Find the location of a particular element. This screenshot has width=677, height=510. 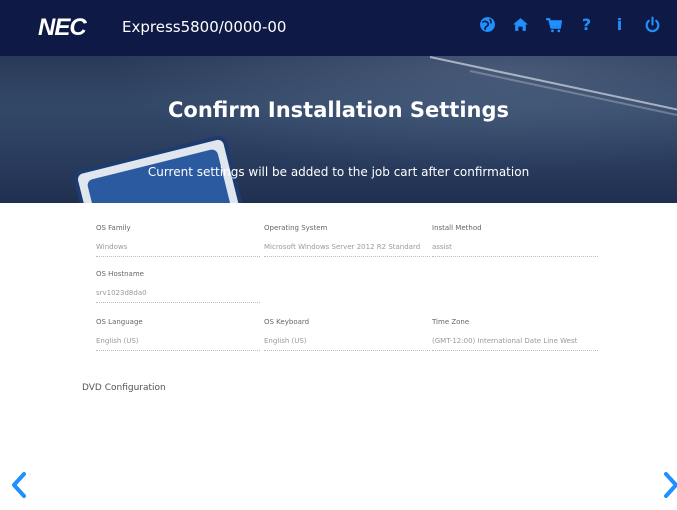

next-button is located at coordinates (669, 485).